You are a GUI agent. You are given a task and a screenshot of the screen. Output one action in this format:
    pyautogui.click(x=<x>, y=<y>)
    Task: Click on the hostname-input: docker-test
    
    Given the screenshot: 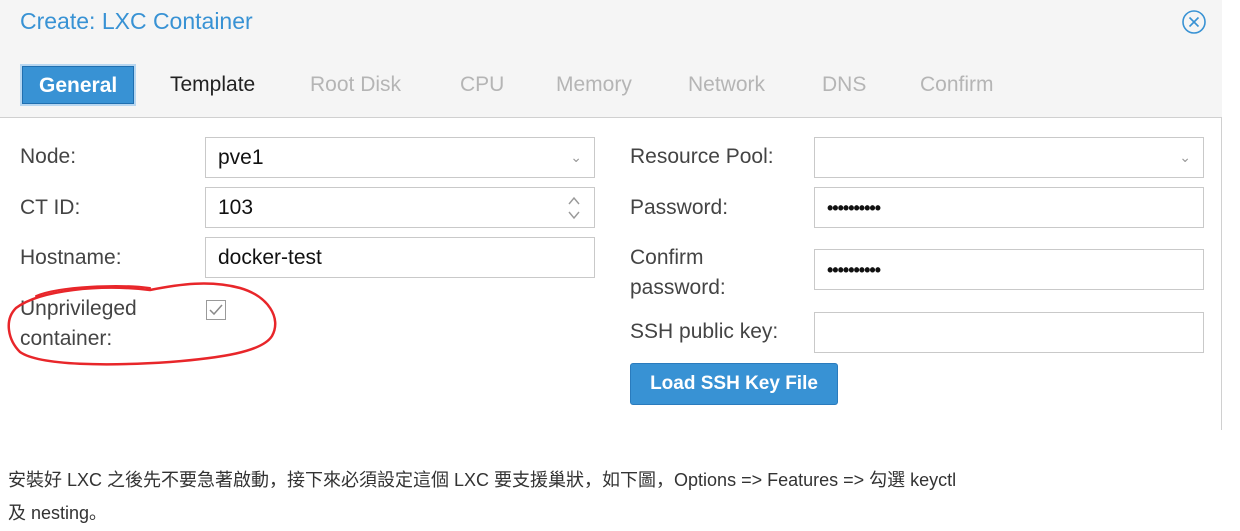 What is the action you would take?
    pyautogui.click(x=400, y=257)
    